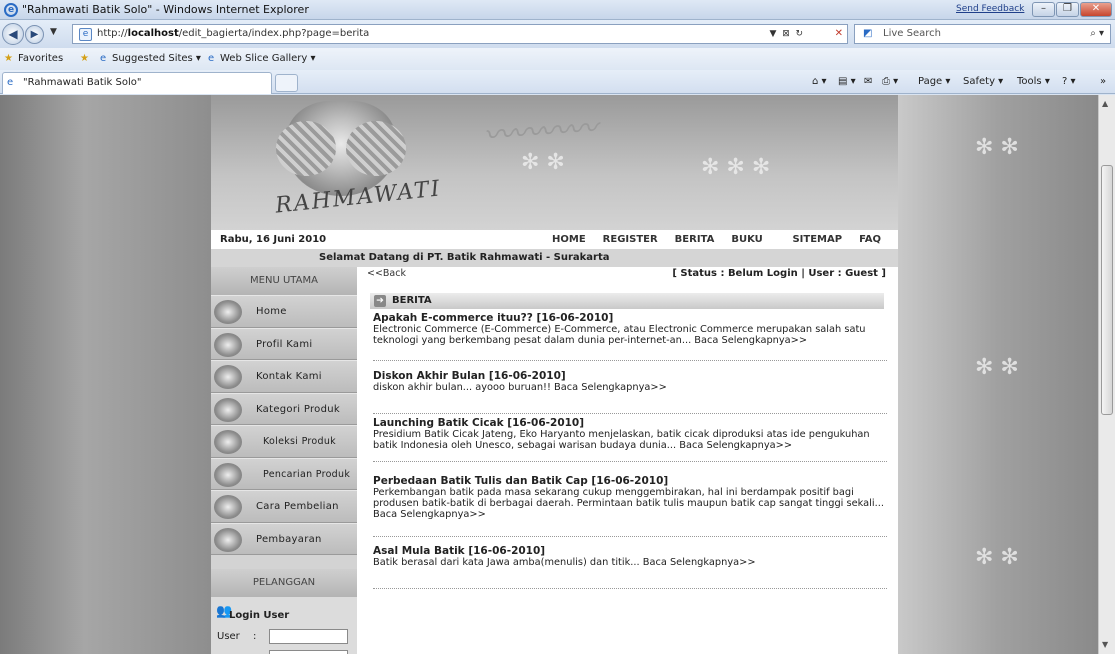  I want to click on safety-menu: Safety ▾, so click(983, 82).